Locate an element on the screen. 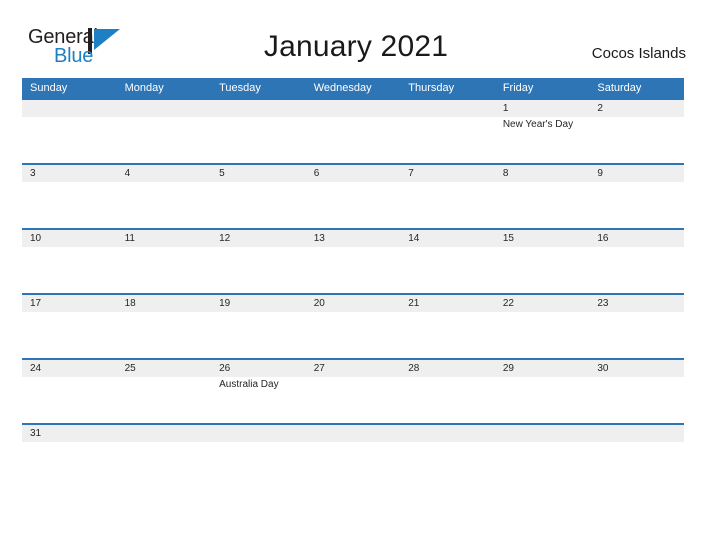 The image size is (712, 550). day-cell: 25 is located at coordinates (164, 391).